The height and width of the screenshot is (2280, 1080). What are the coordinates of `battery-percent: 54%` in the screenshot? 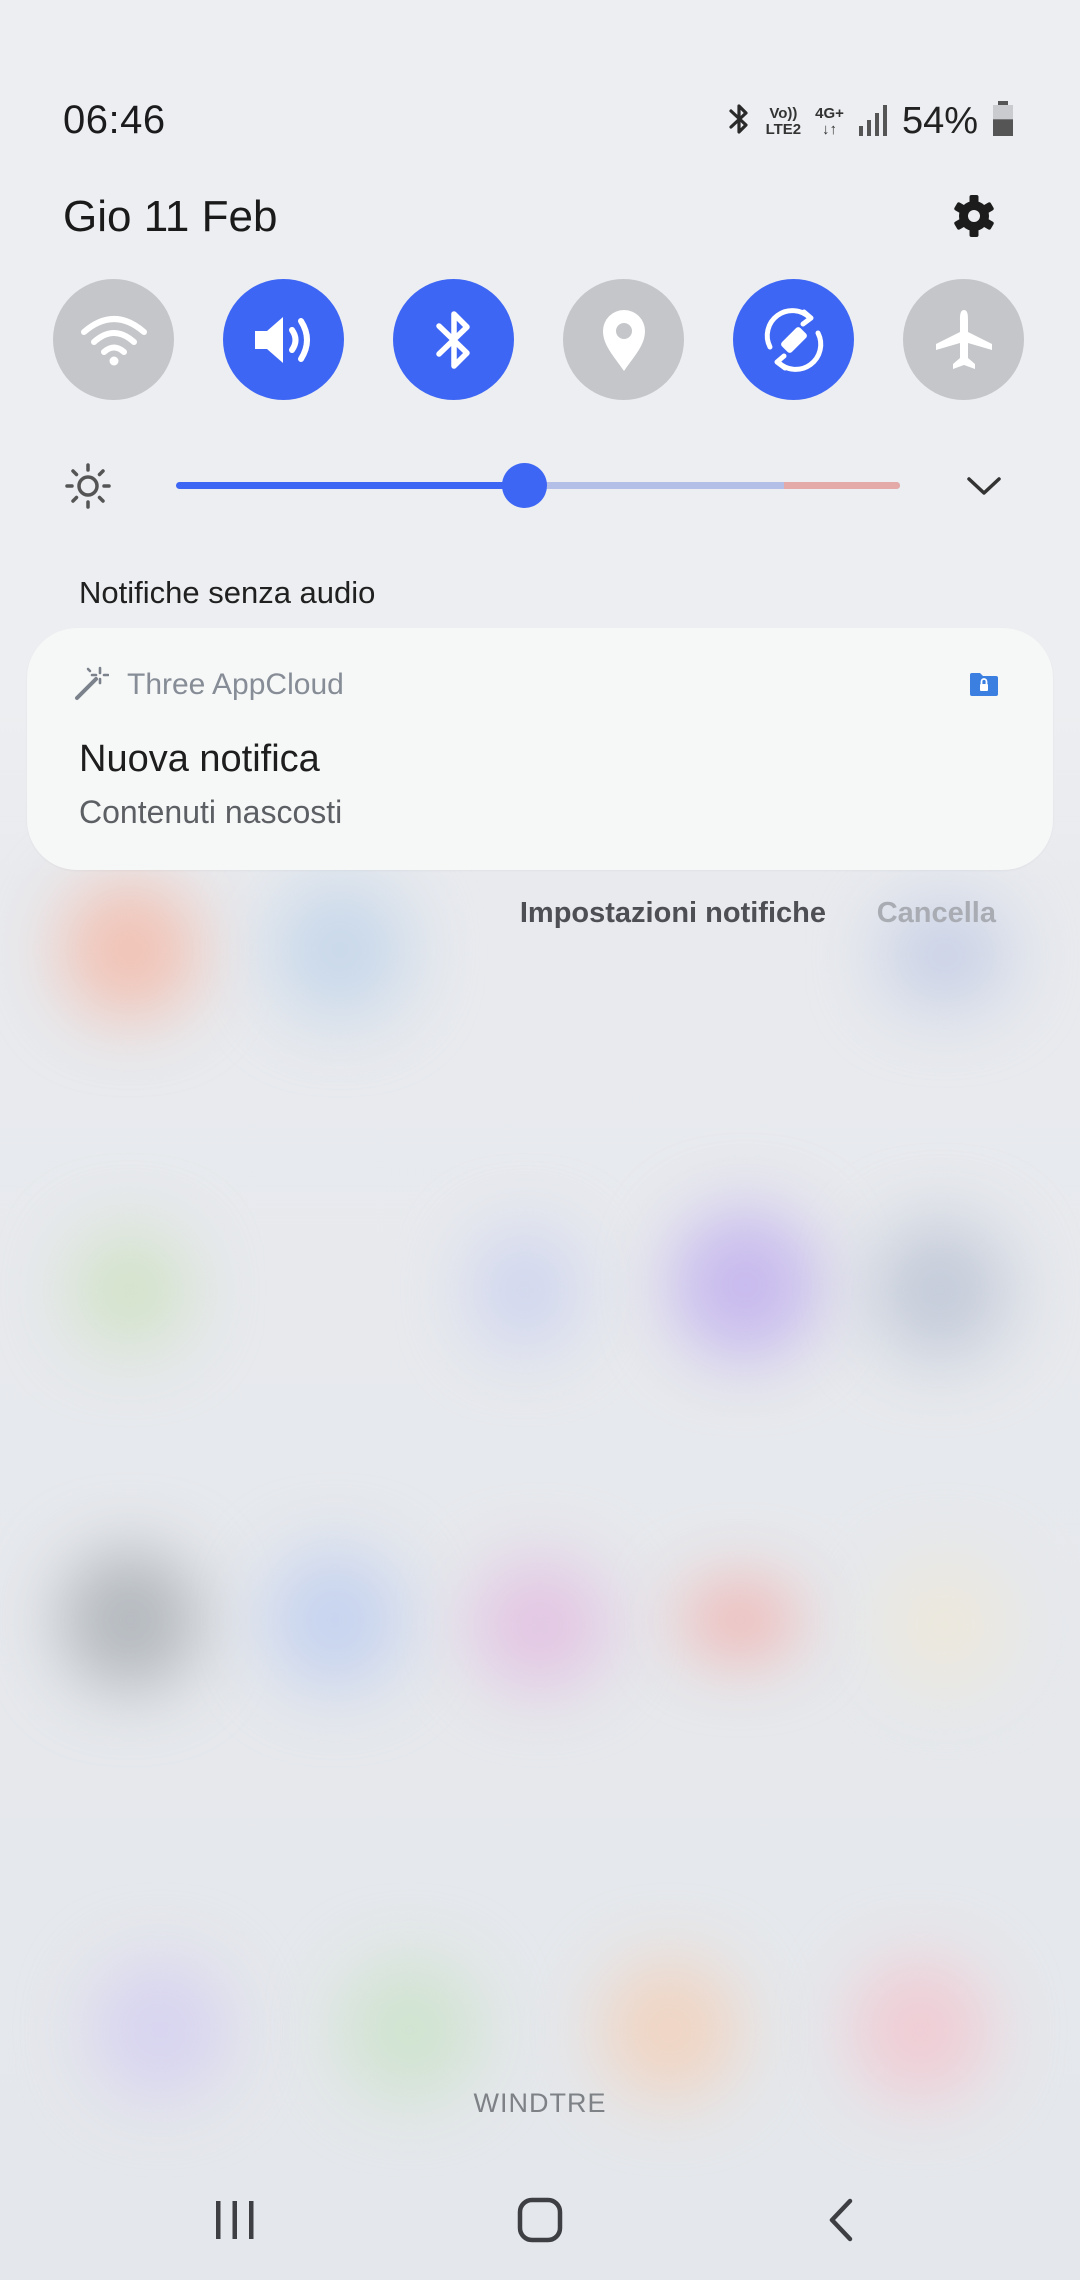 It's located at (939, 121).